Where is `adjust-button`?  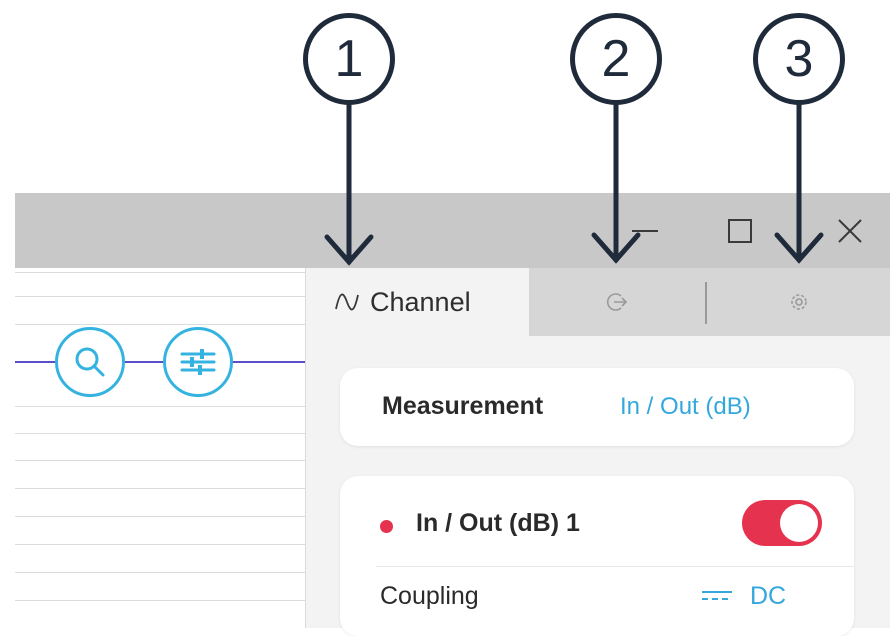
adjust-button is located at coordinates (198, 362).